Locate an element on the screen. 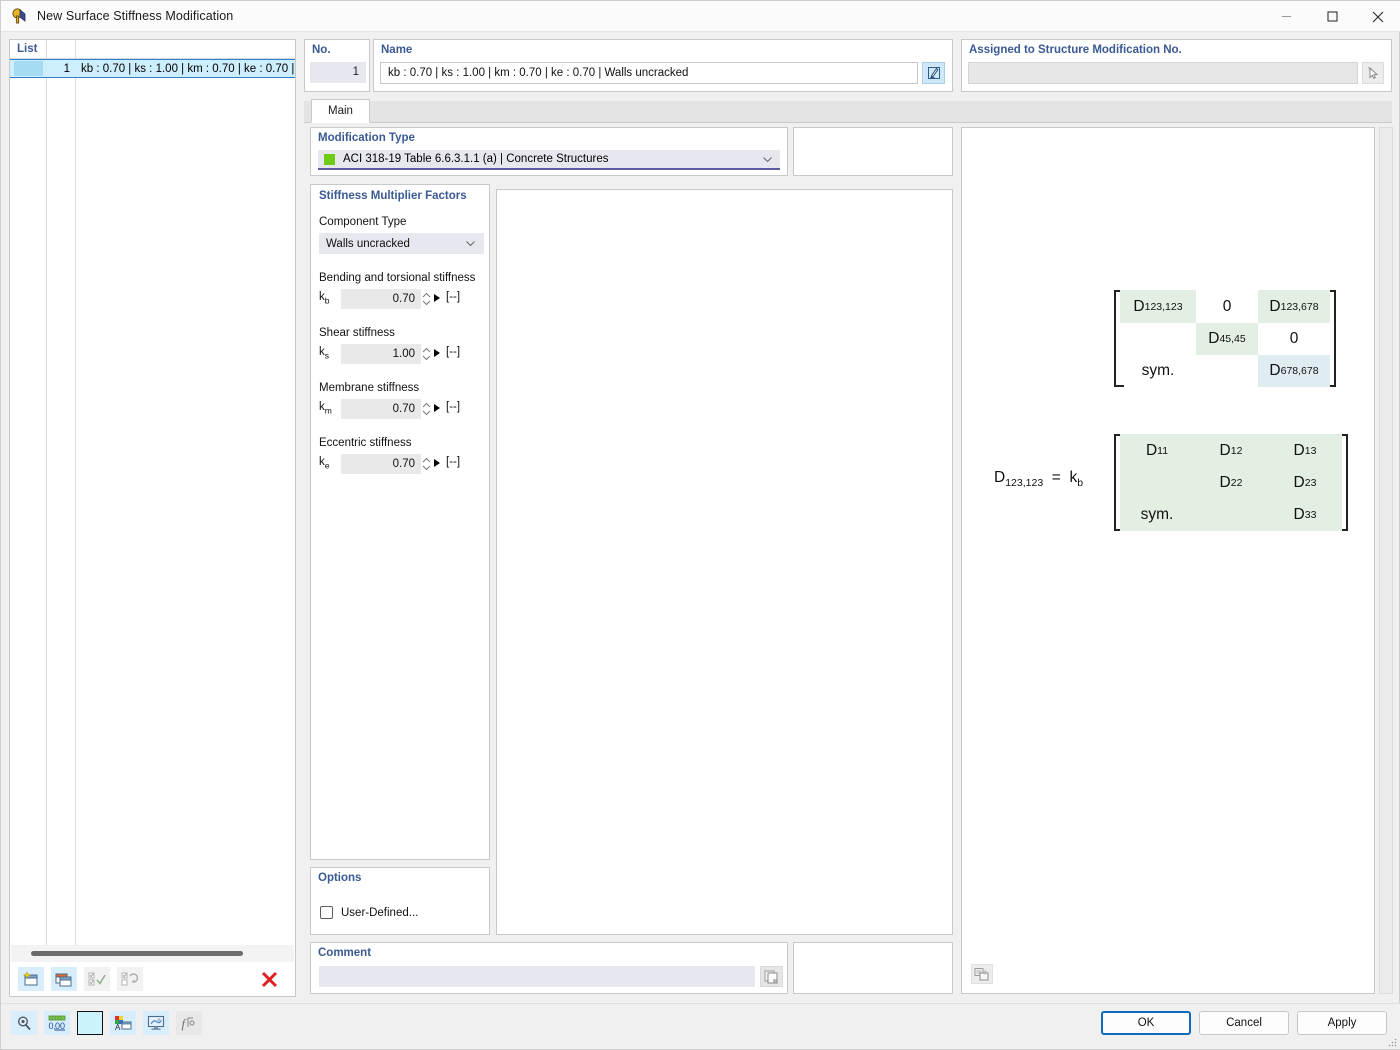  image-export-icon is located at coordinates (982, 974).